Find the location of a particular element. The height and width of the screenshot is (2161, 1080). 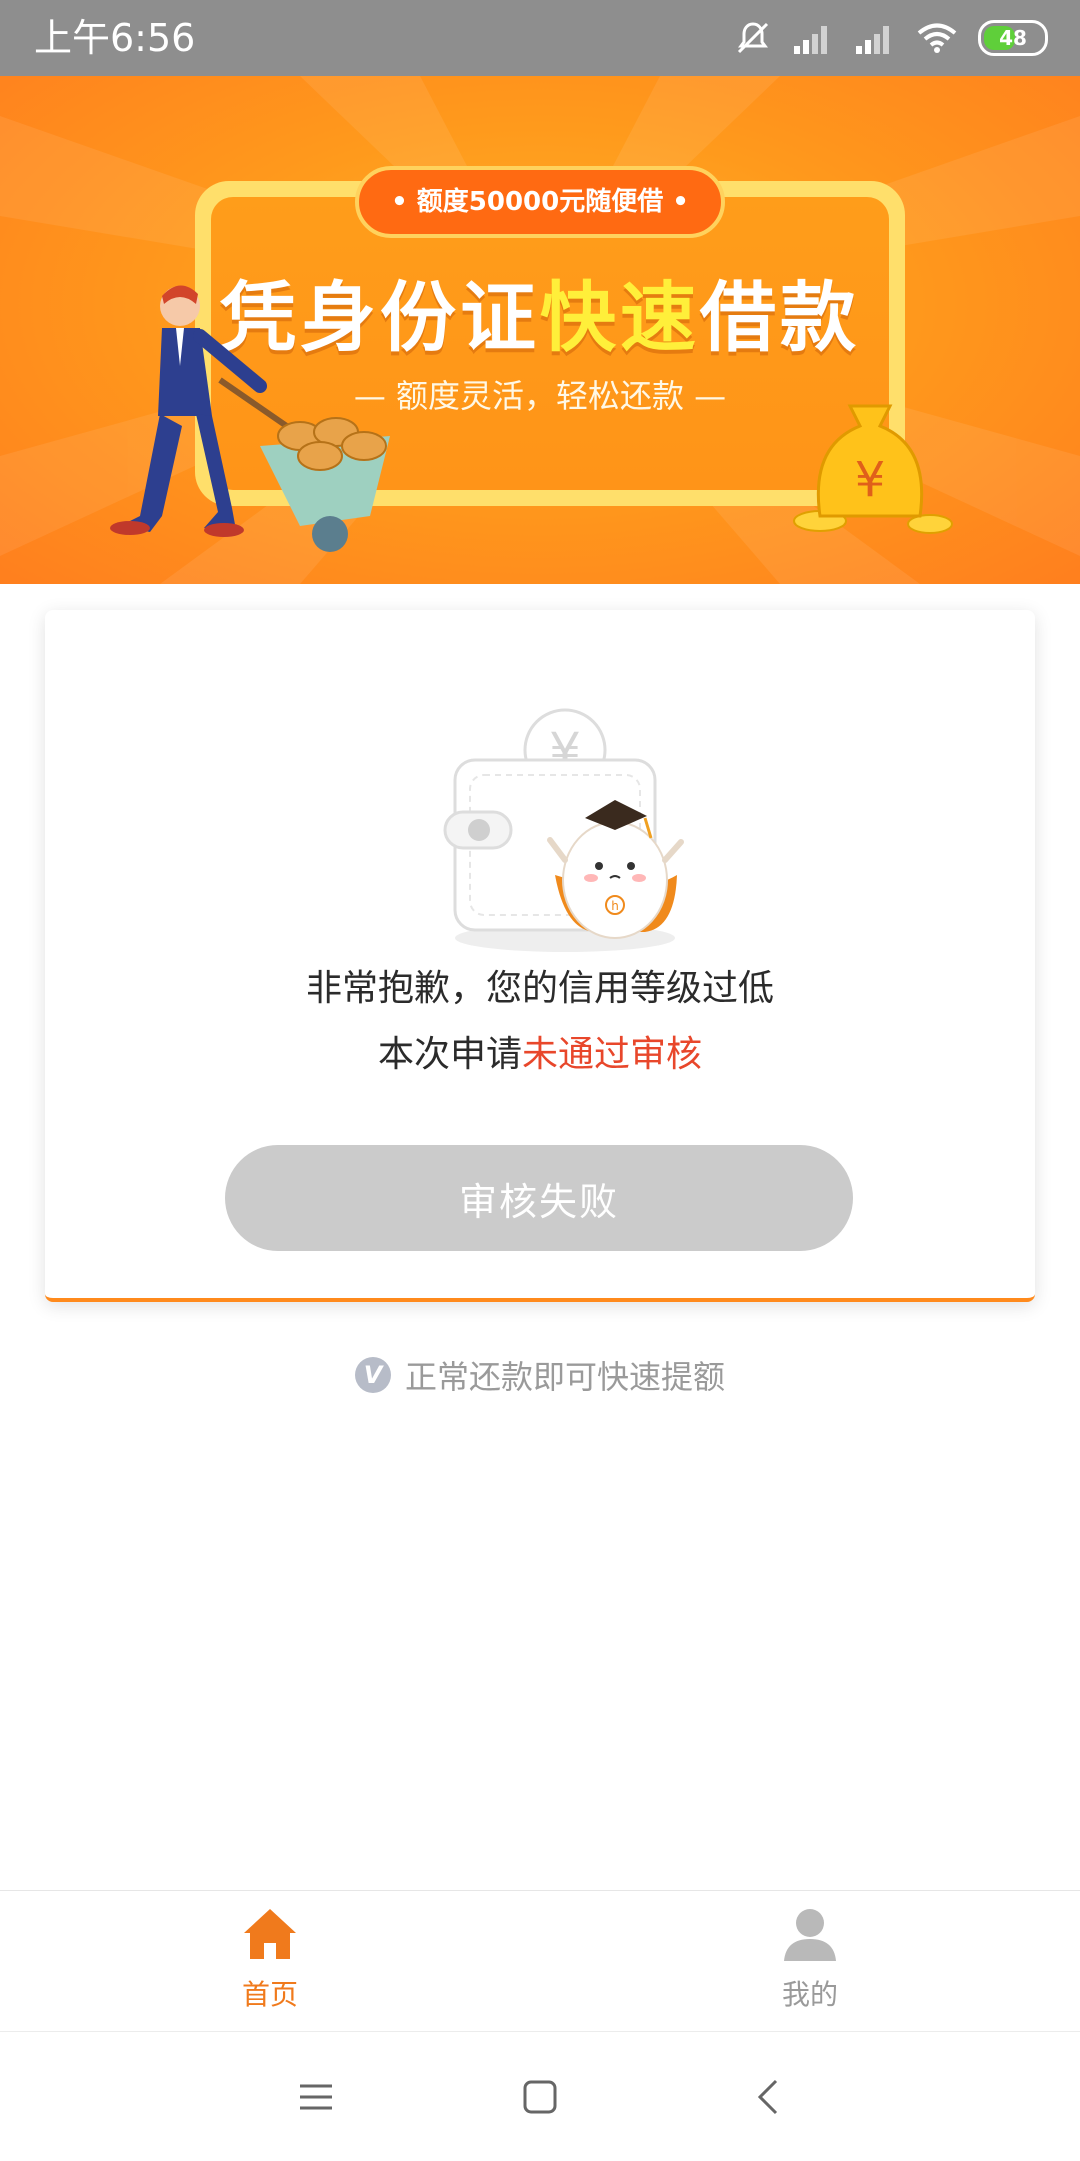

nav-item-home: 首页 is located at coordinates (270, 1959).